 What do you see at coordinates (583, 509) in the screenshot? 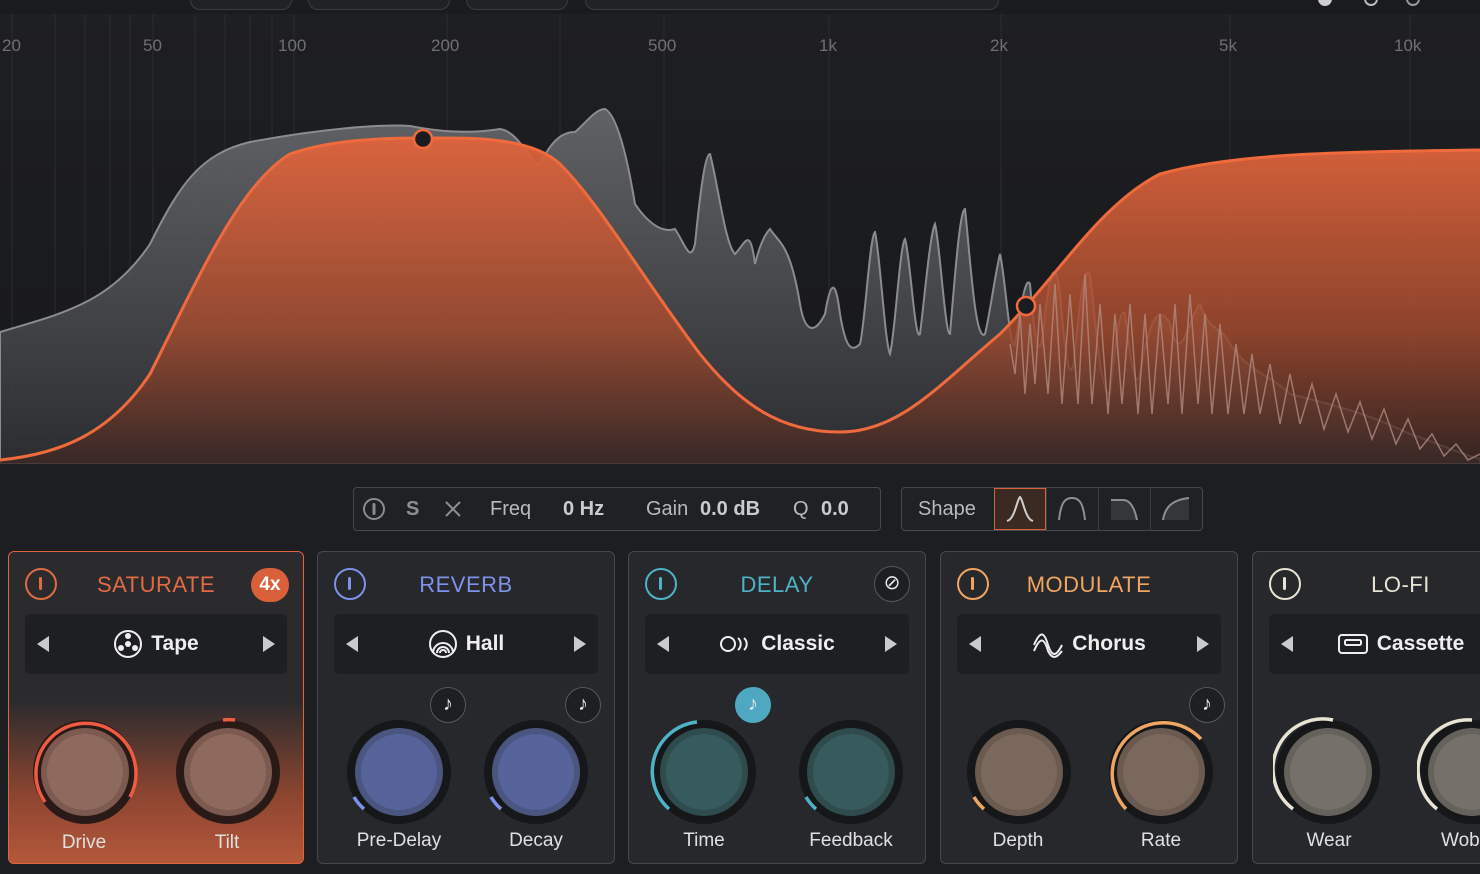
I see `freq-value: 0 Hz` at bounding box center [583, 509].